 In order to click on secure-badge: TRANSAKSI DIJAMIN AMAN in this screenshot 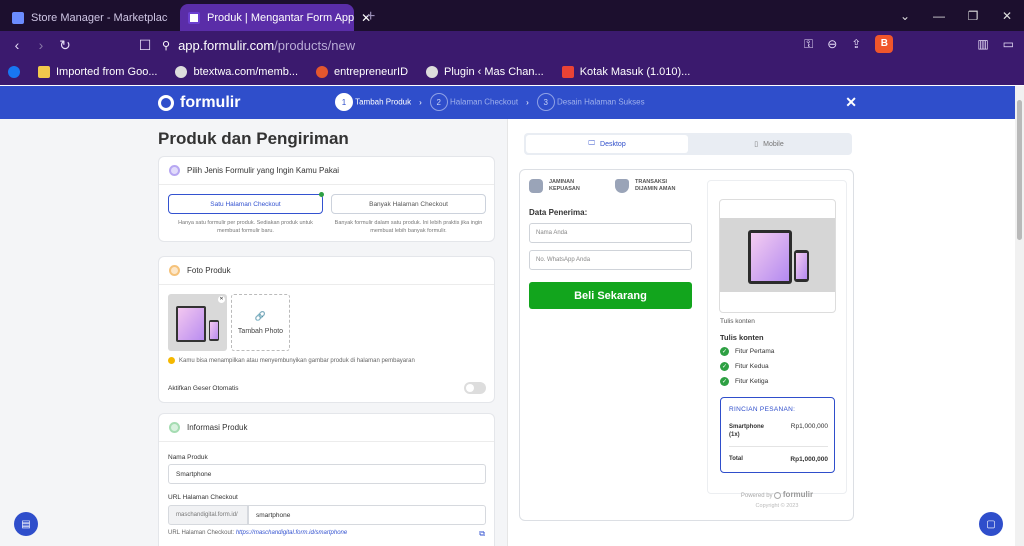, I will do `click(645, 186)`.